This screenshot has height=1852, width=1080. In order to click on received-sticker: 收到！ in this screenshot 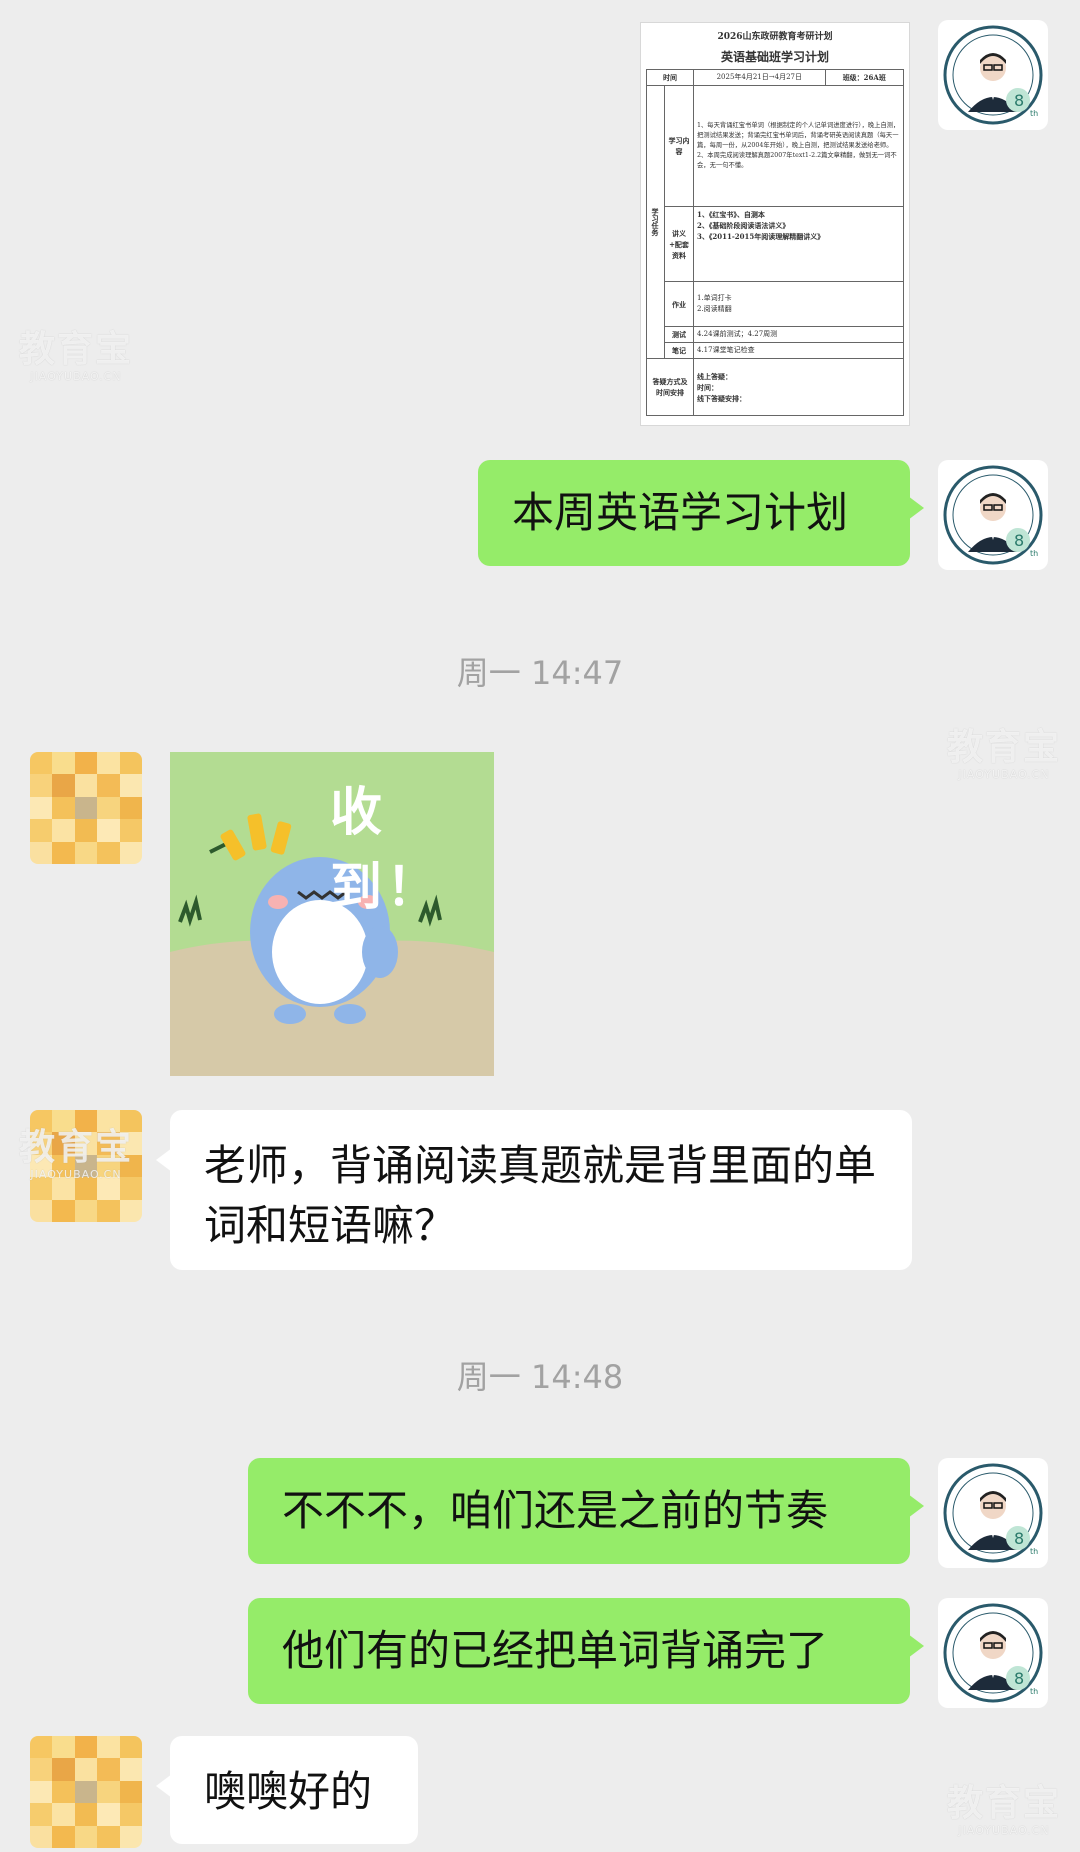, I will do `click(332, 914)`.